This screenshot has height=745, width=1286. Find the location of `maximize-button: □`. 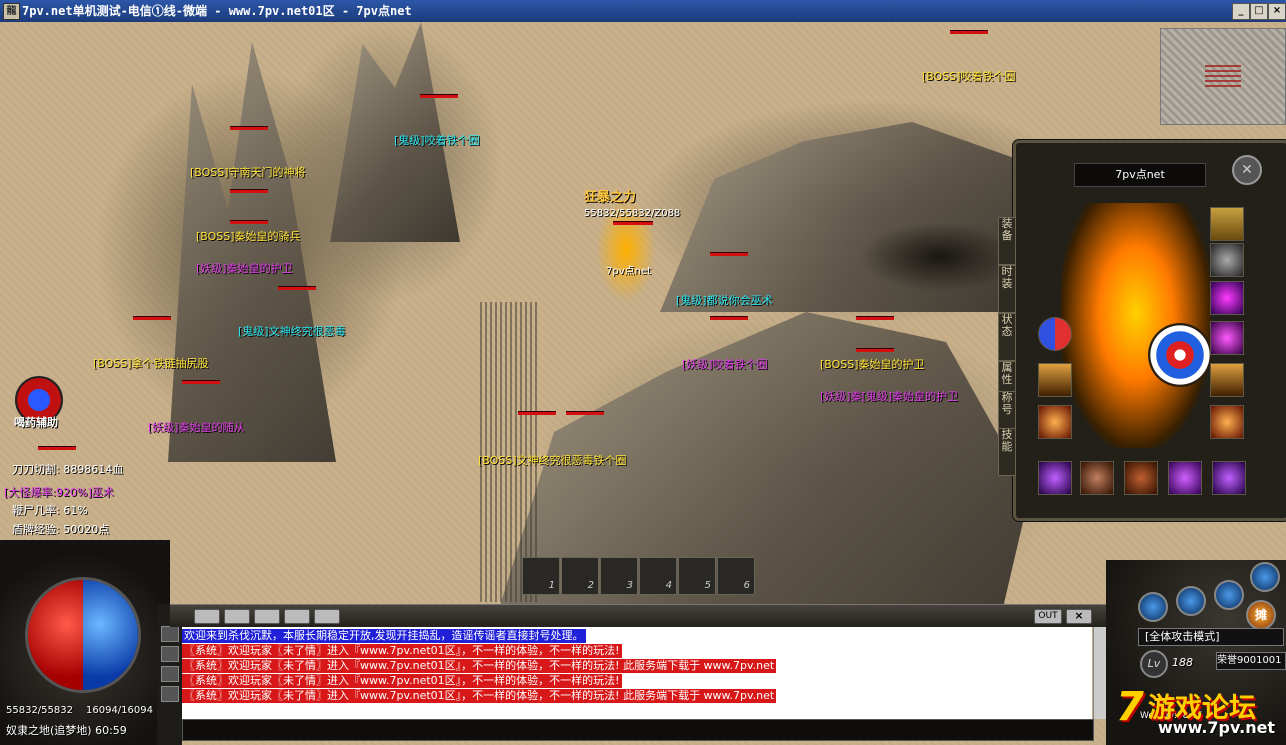

maximize-button: □ is located at coordinates (1259, 11).